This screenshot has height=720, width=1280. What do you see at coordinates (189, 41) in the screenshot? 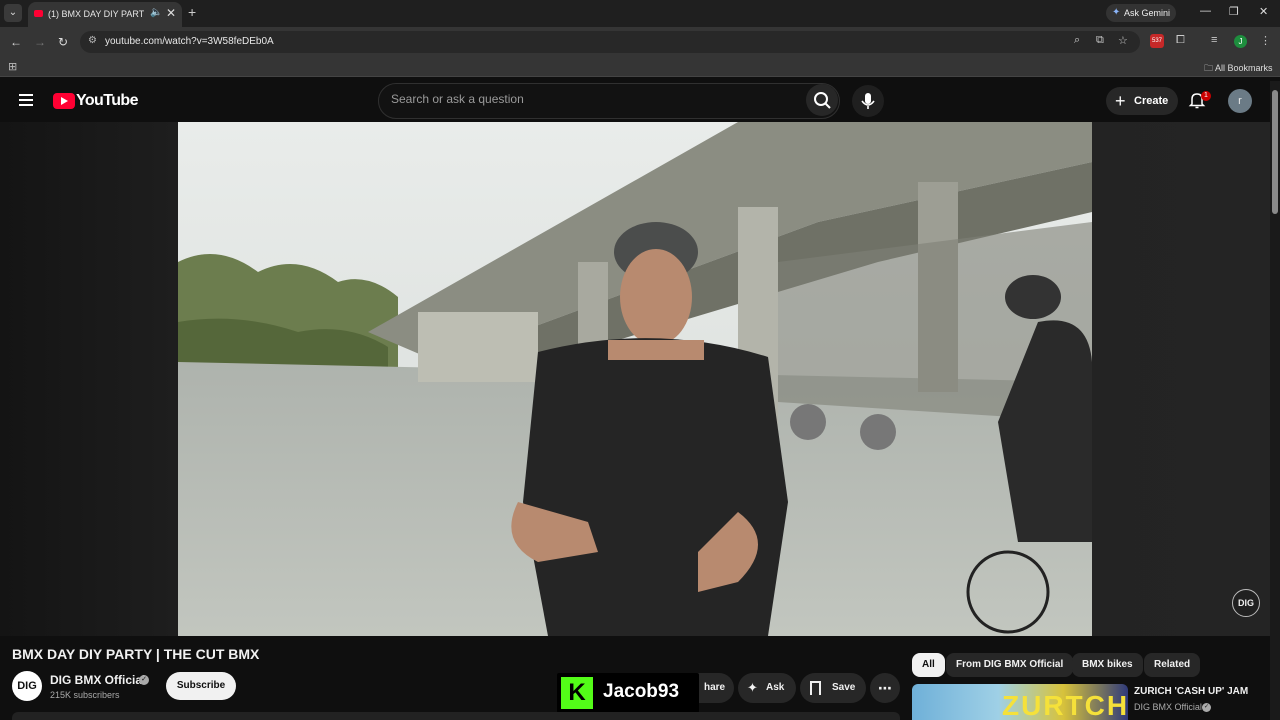
I see `url-text: youtube.com/watch?v=3W58feDEb0A` at bounding box center [189, 41].